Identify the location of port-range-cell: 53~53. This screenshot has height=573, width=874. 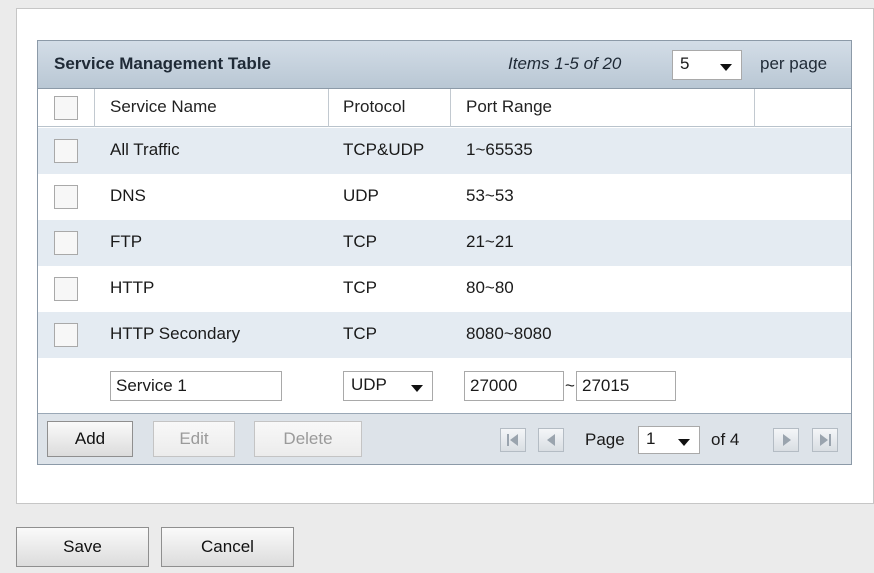
(490, 195).